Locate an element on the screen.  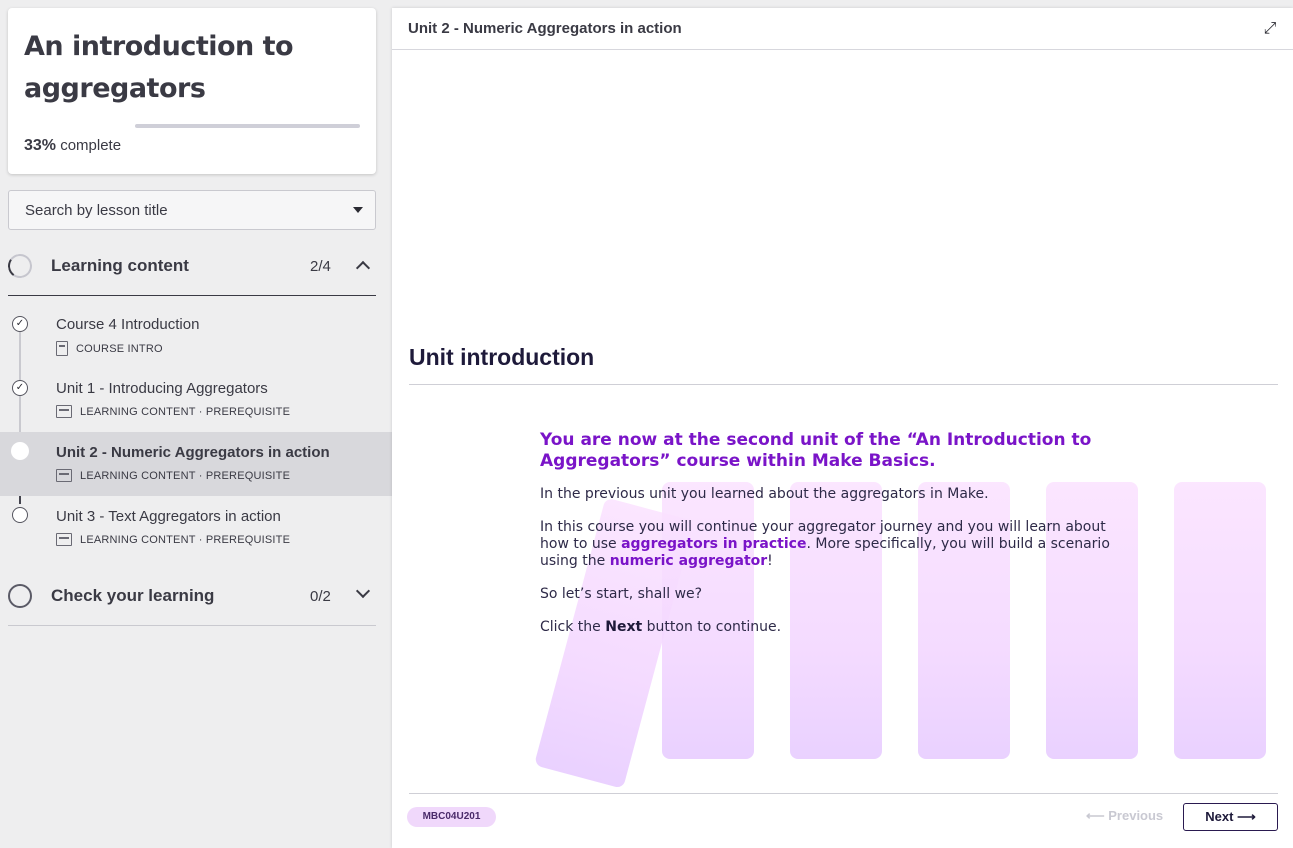
chevron-down-icon is located at coordinates (363, 591).